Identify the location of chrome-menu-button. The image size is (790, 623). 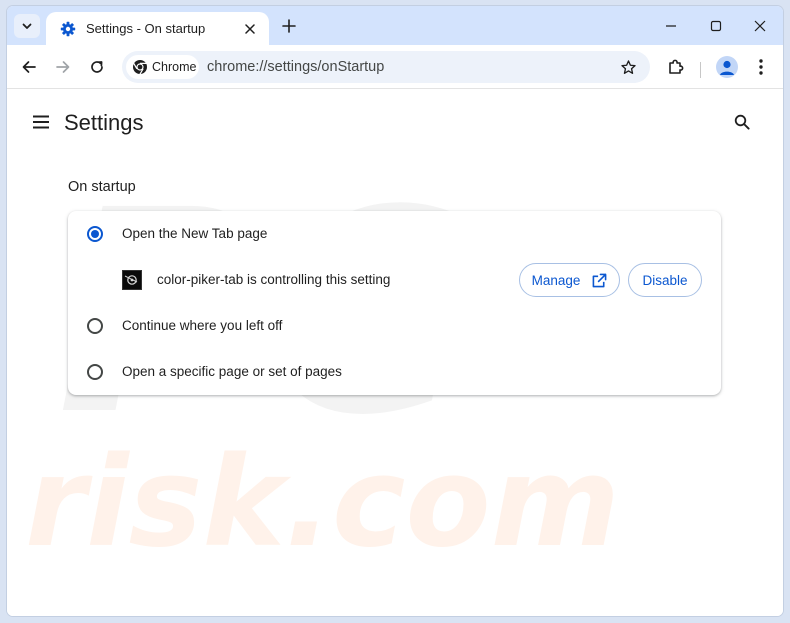
(761, 67).